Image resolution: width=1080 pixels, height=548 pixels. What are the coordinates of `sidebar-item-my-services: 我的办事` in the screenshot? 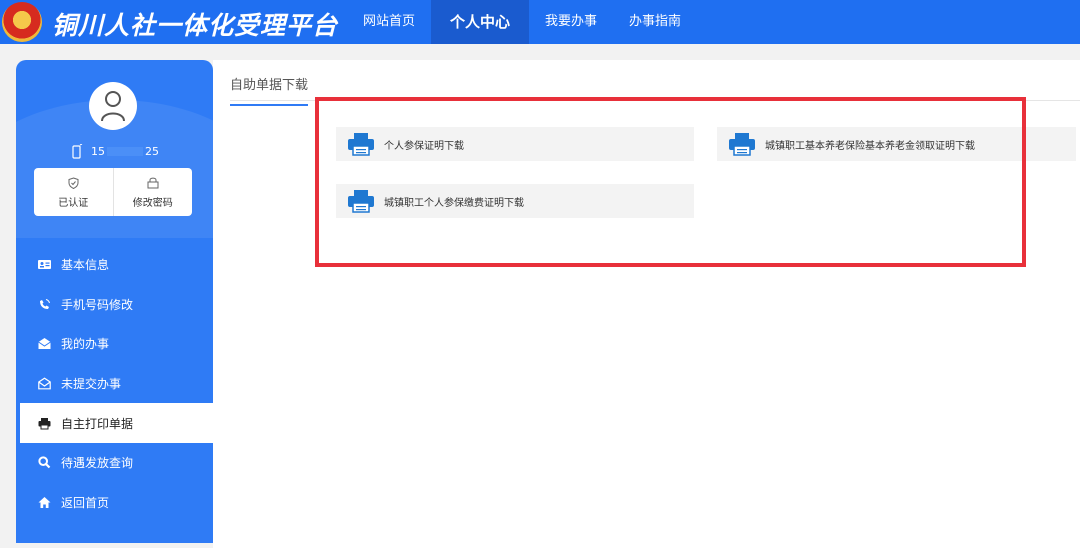 It's located at (114, 344).